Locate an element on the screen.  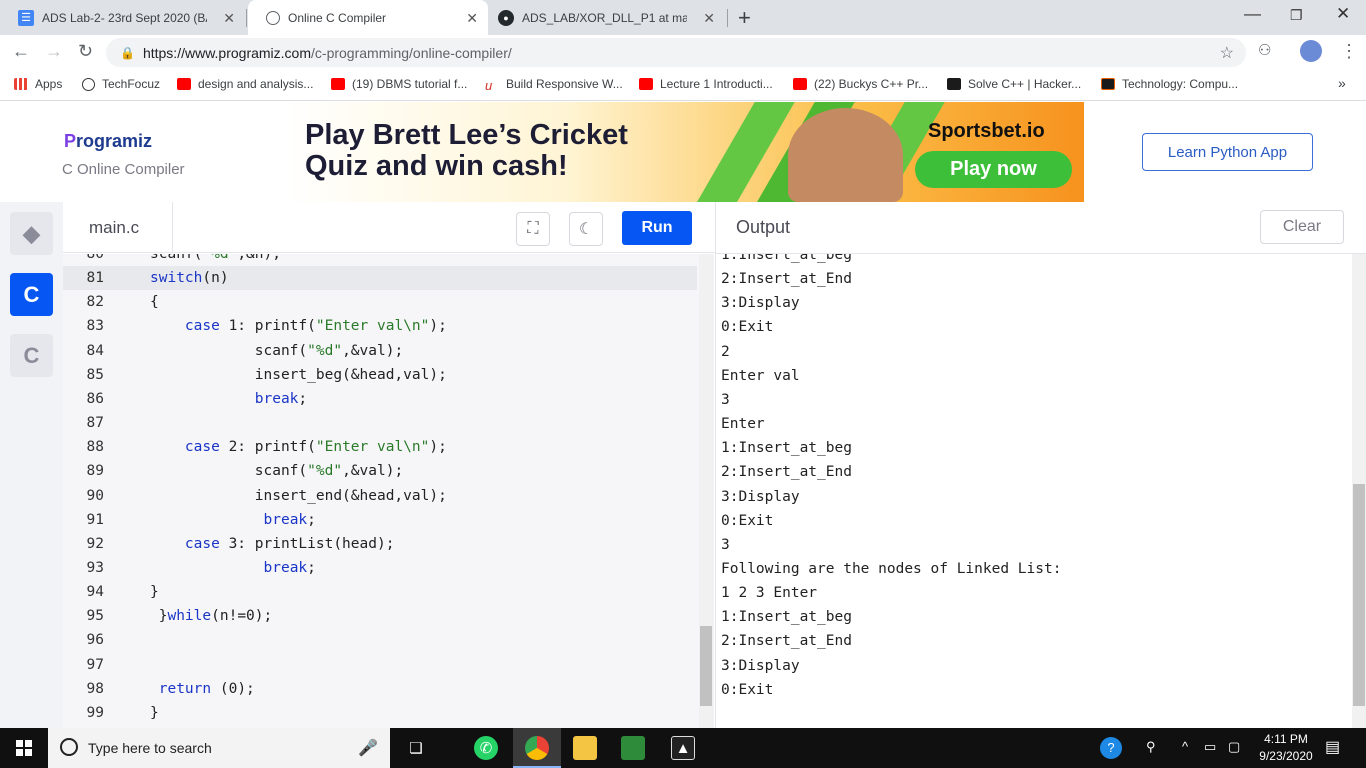
forward-icon: → is located at coordinates (54, 51).